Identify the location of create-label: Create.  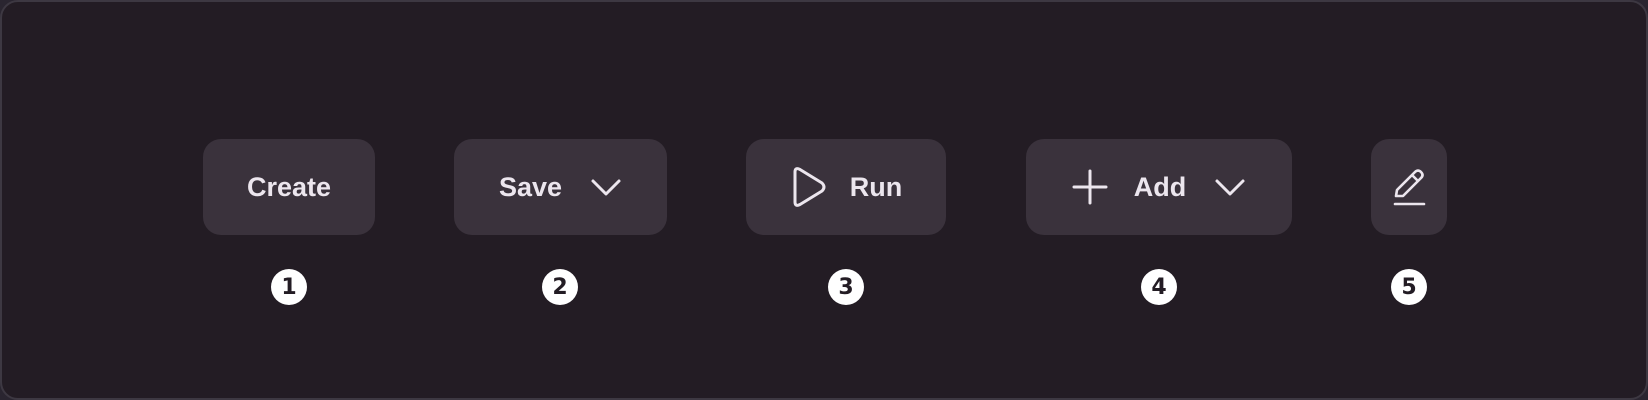
(289, 186).